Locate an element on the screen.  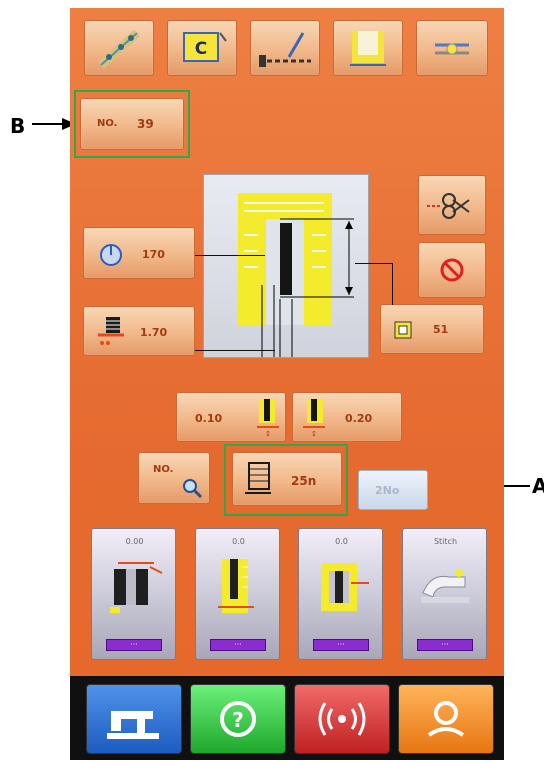
length-right-value: 0.20 is located at coordinates (359, 418).